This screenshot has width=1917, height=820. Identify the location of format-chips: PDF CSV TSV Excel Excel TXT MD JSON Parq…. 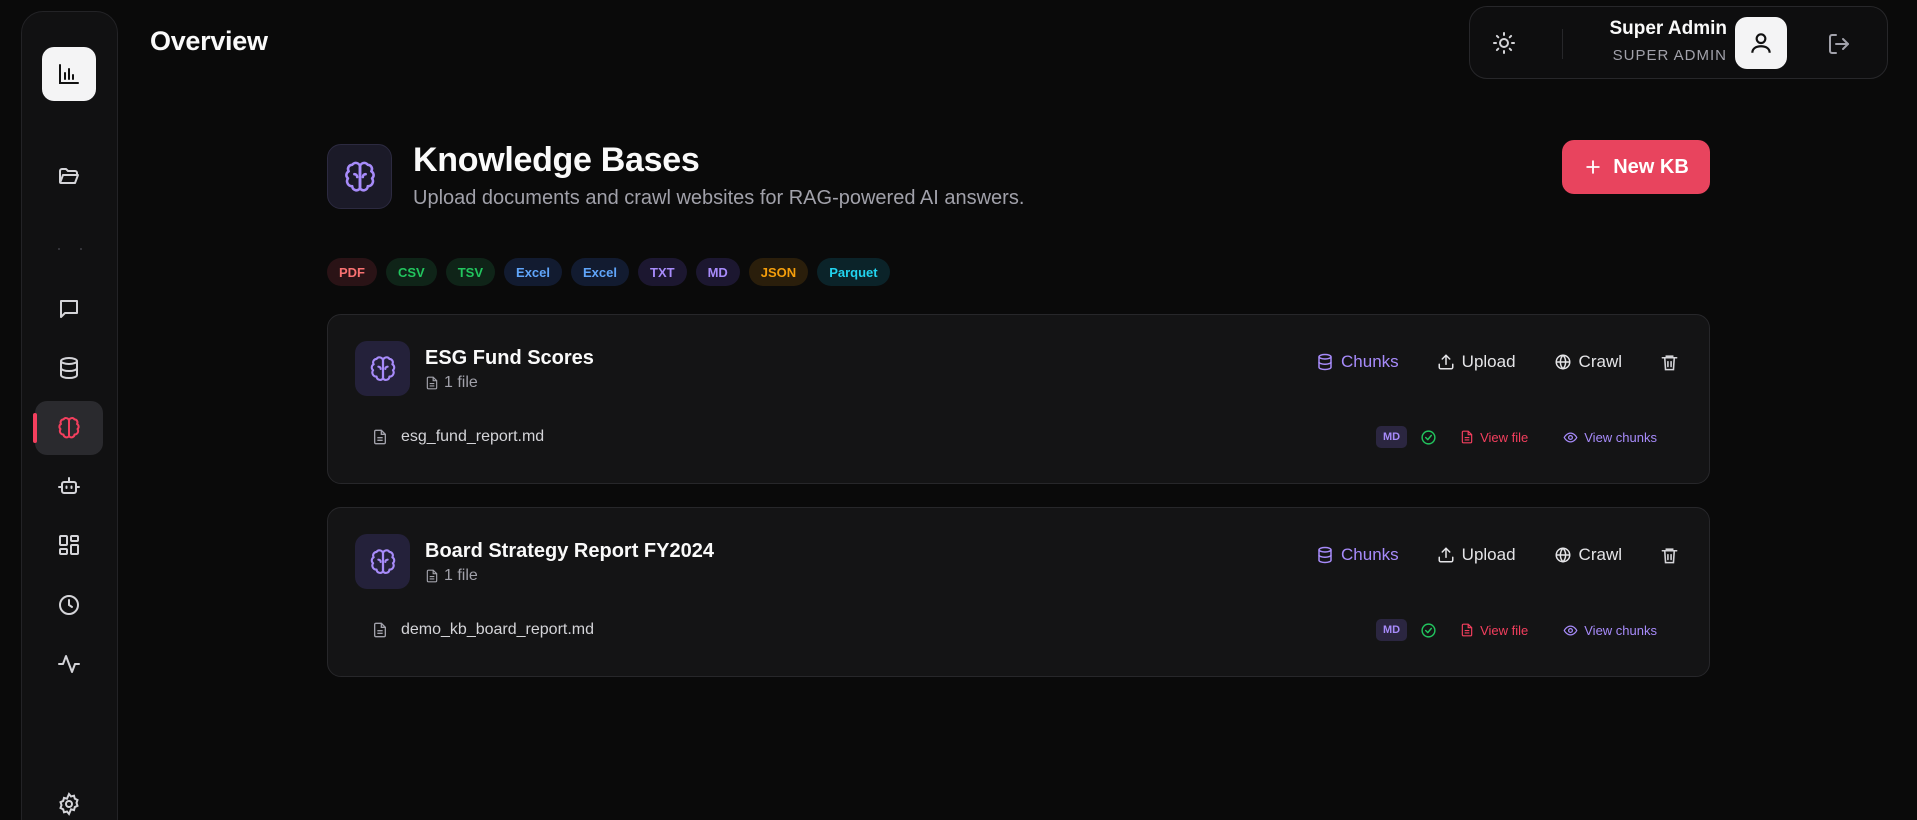
(608, 272).